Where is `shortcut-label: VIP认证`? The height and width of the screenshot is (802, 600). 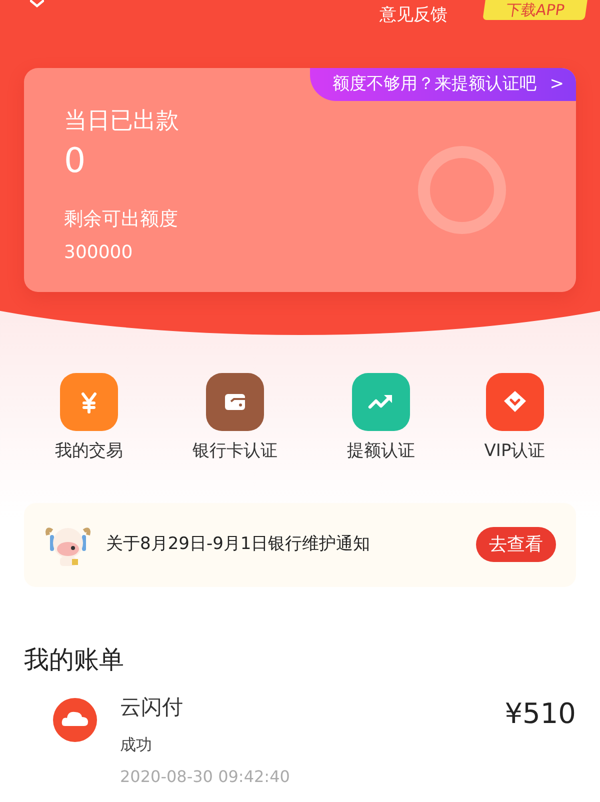
shortcut-label: VIP认证 is located at coordinates (515, 451).